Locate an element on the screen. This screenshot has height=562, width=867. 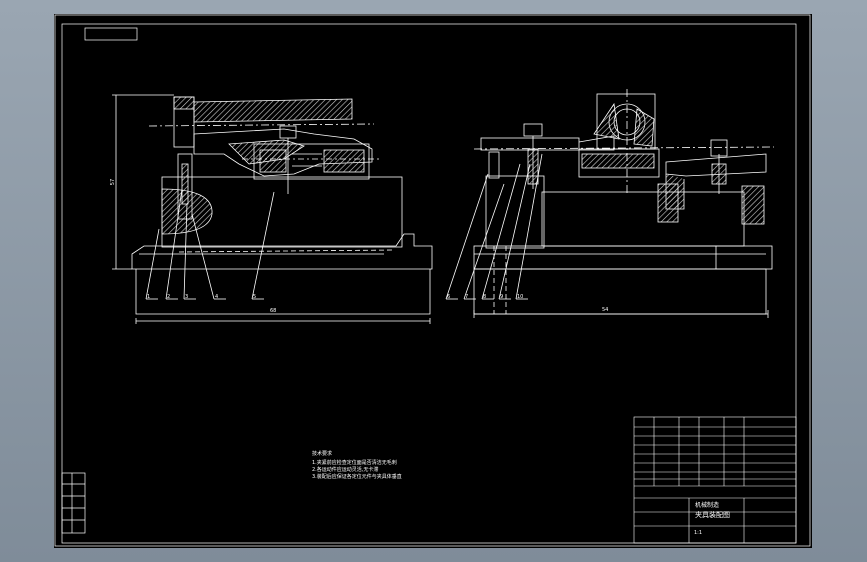
code-box is located at coordinates (111, 34).